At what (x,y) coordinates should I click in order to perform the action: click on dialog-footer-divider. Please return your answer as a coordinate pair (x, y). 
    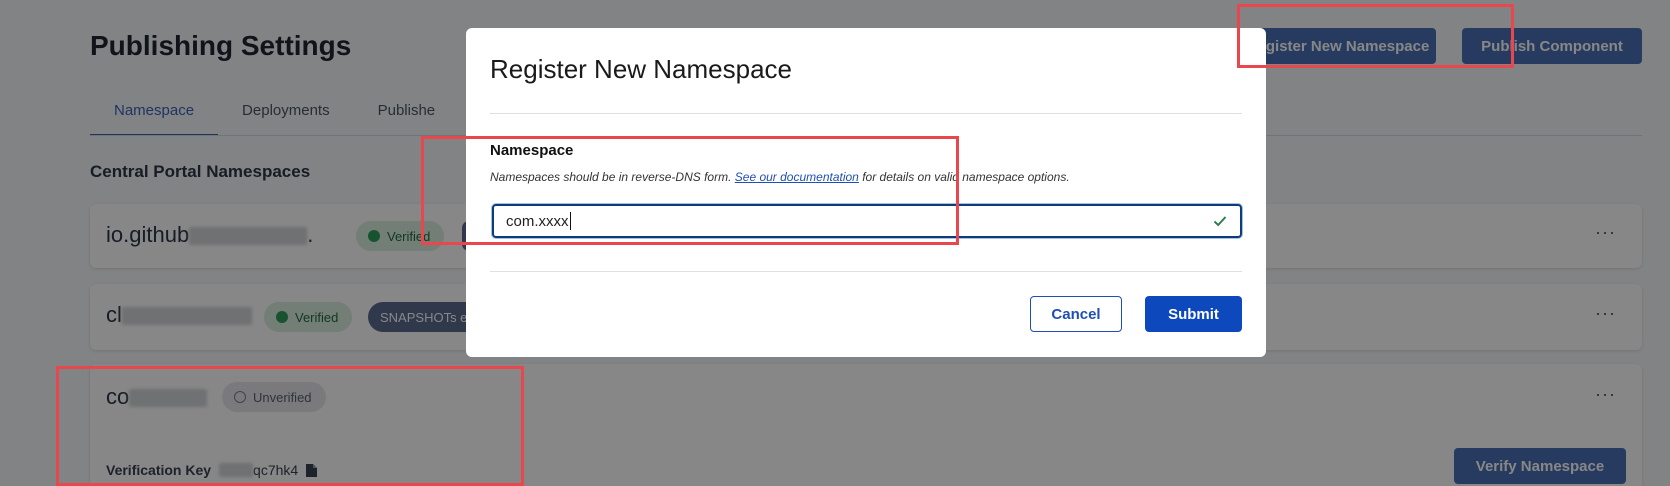
    Looking at the image, I should click on (866, 271).